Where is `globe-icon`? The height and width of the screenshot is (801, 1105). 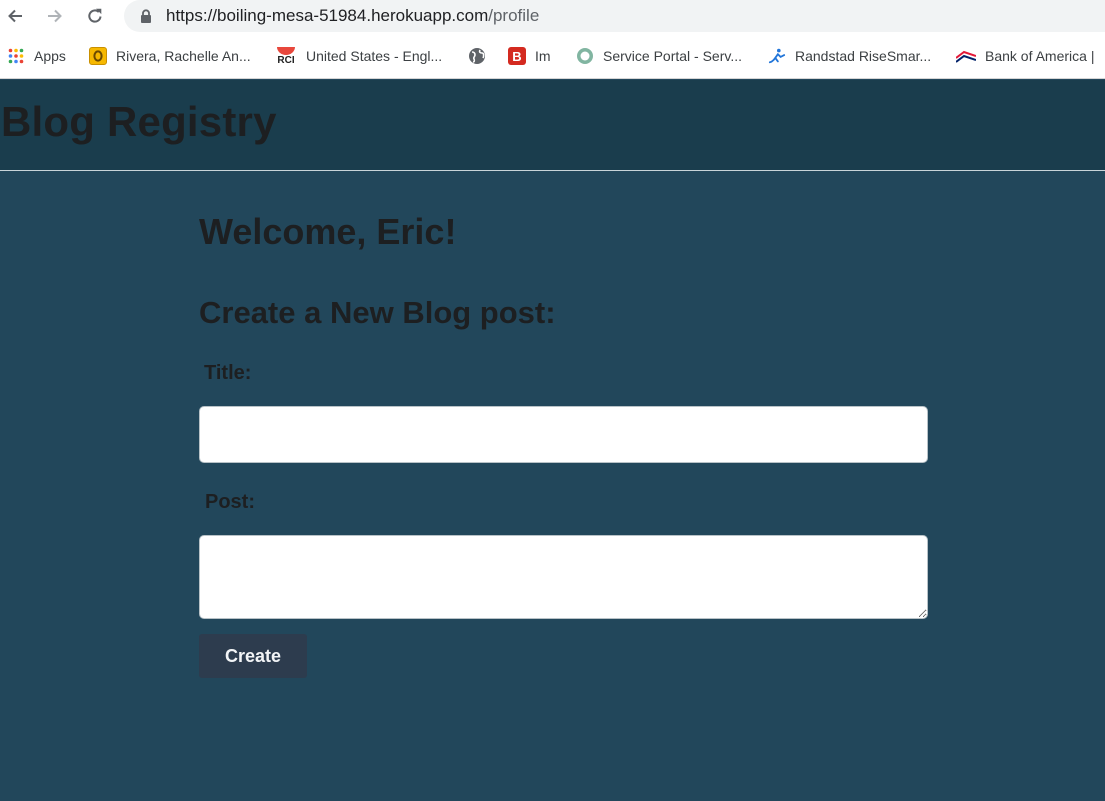
globe-icon is located at coordinates (477, 56).